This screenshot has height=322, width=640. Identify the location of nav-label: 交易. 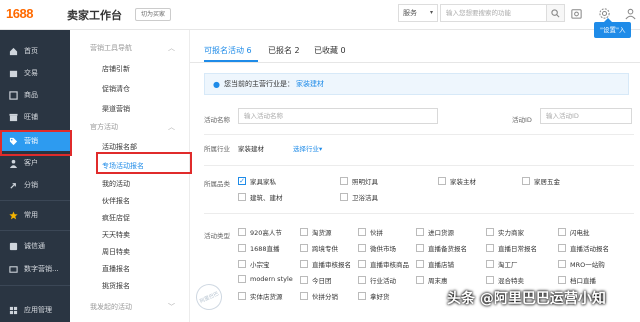
(31, 73).